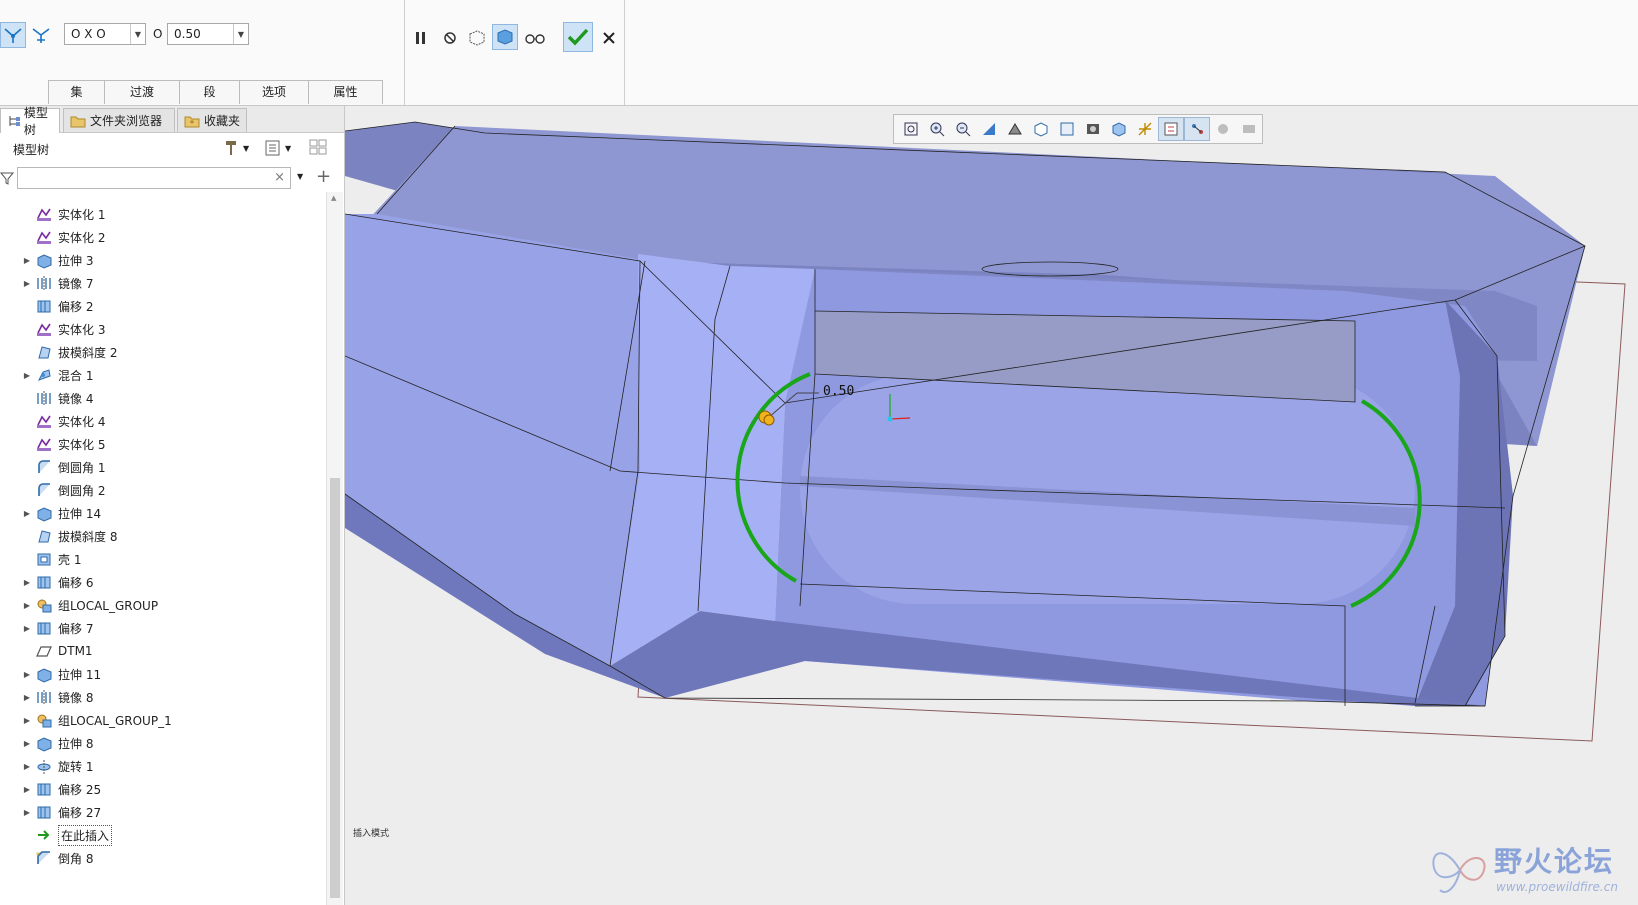 Image resolution: width=1638 pixels, height=905 pixels. I want to click on tree-item: 实体化 4, so click(162, 421).